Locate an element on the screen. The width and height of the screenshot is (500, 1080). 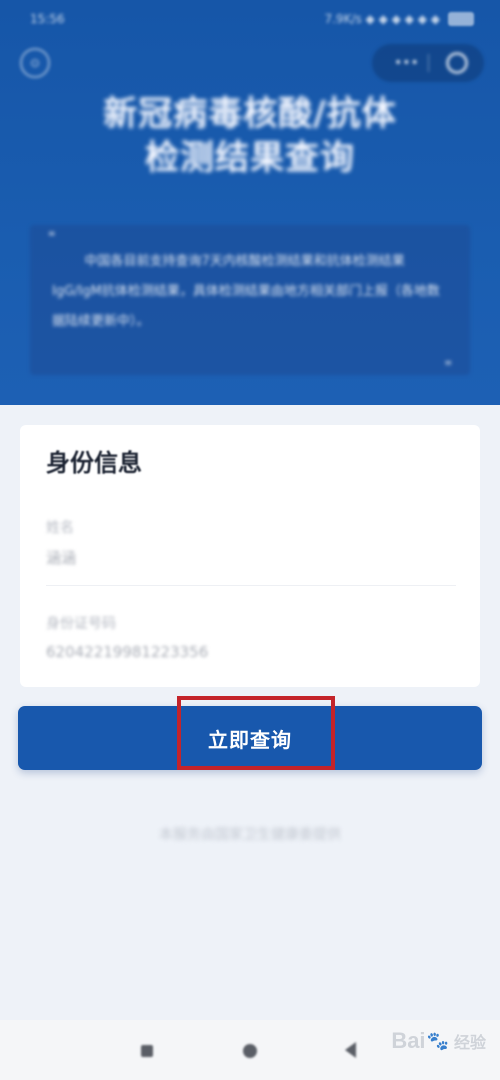
id-number-label: 身份证号码 is located at coordinates (81, 624).